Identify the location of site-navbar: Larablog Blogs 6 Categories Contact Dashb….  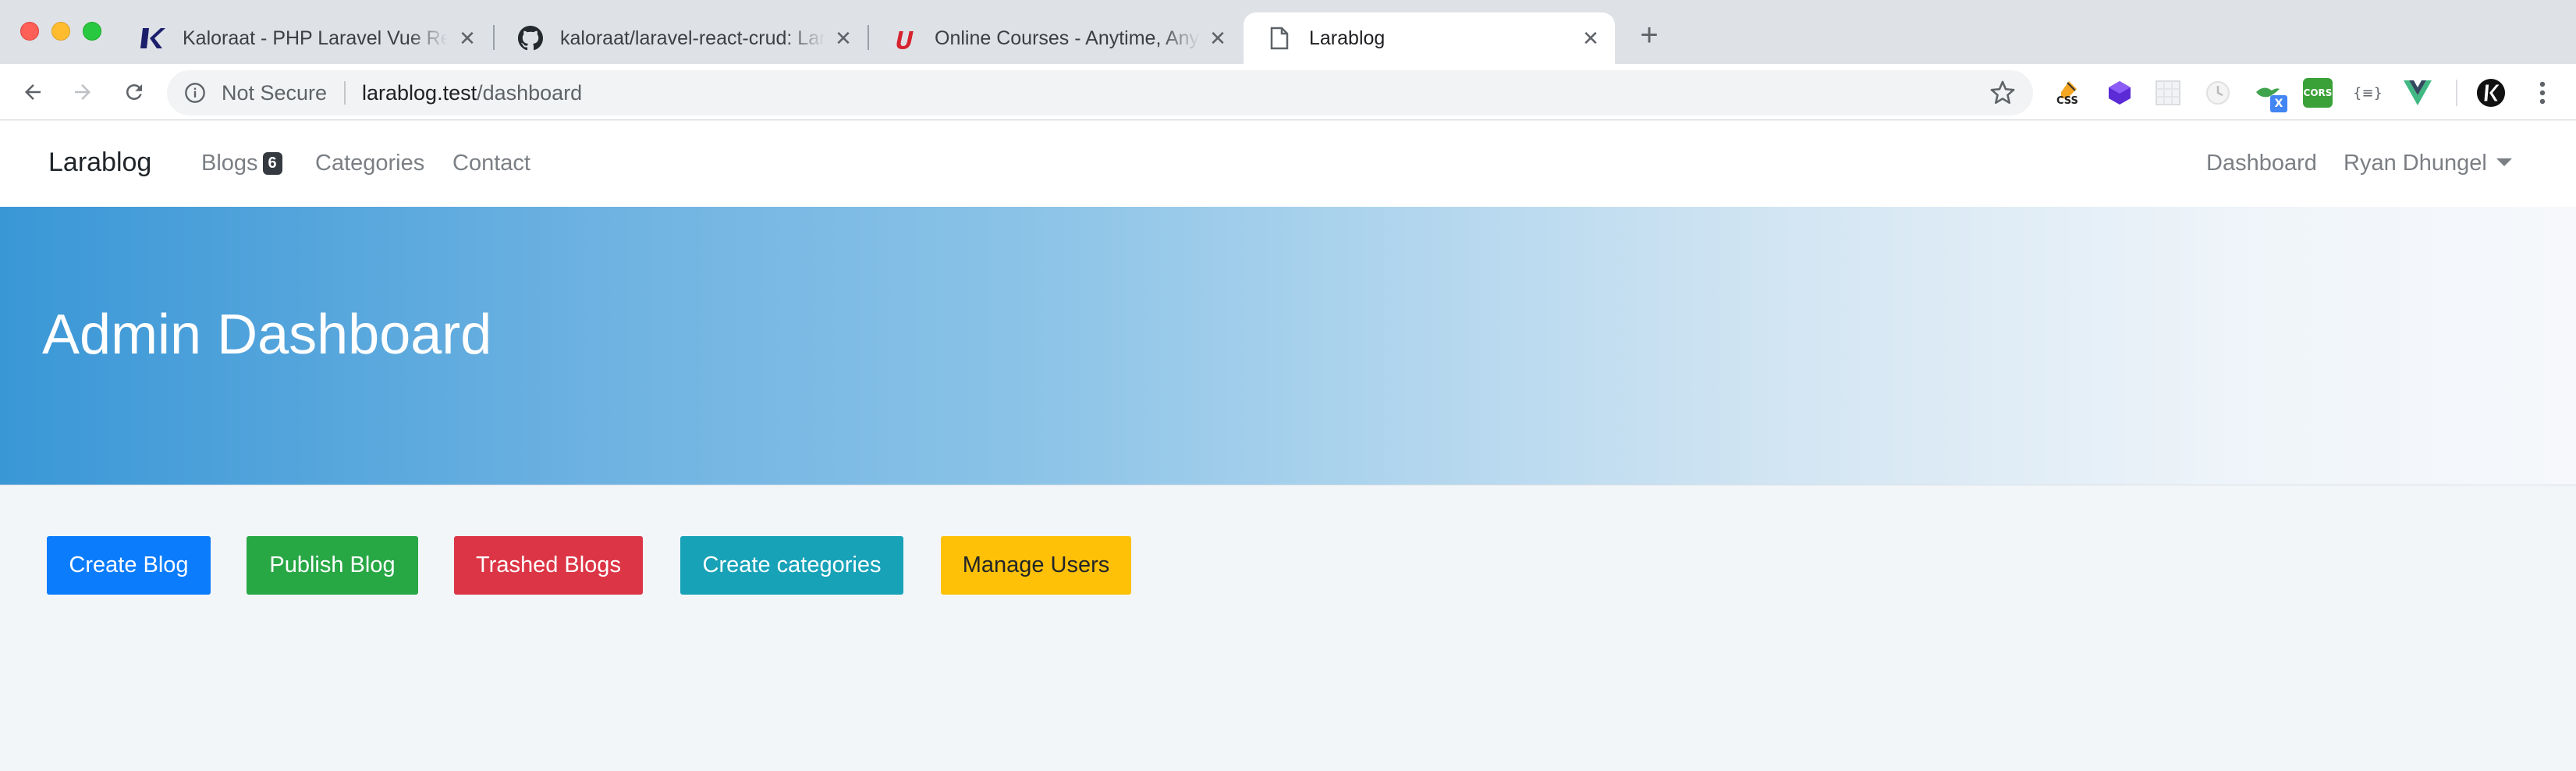
(1288, 164).